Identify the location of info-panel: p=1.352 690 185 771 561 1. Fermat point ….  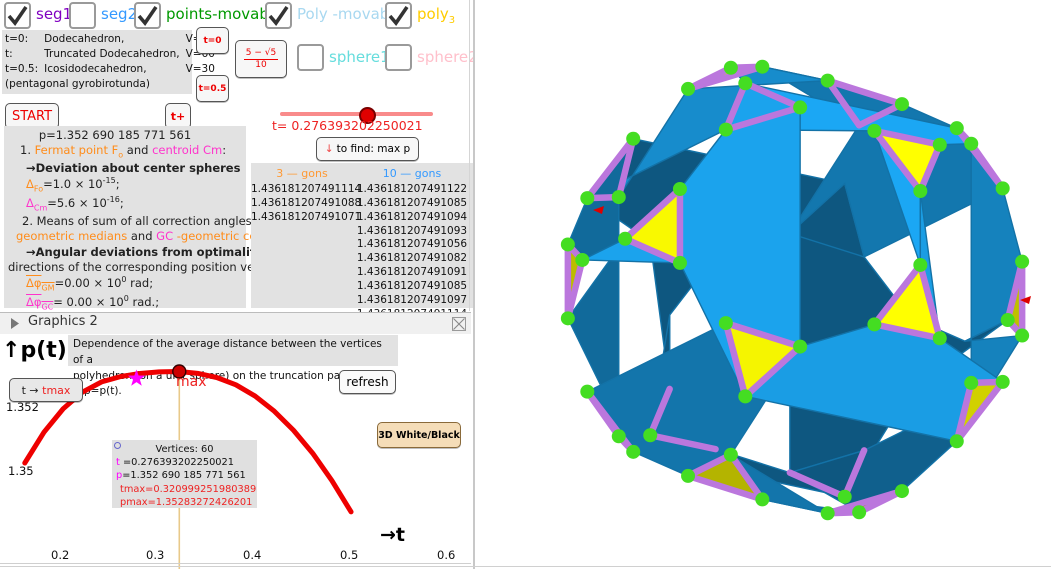
(148, 218).